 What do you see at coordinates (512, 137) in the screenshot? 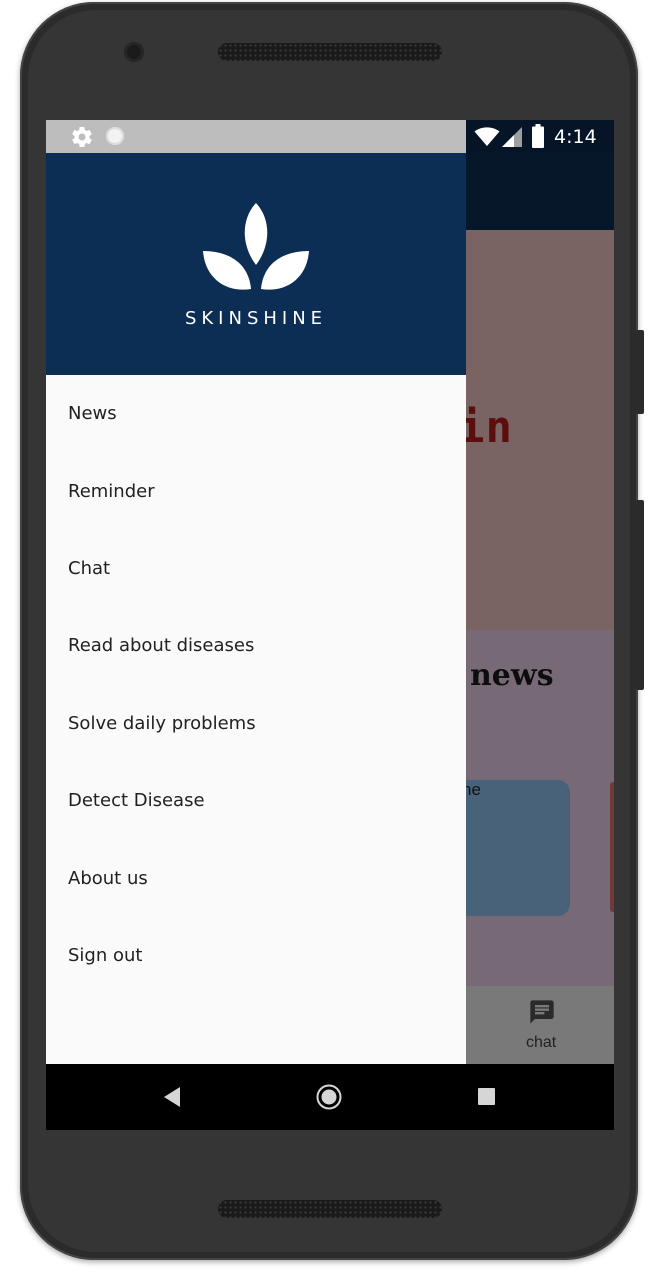
I see `signal-icon` at bounding box center [512, 137].